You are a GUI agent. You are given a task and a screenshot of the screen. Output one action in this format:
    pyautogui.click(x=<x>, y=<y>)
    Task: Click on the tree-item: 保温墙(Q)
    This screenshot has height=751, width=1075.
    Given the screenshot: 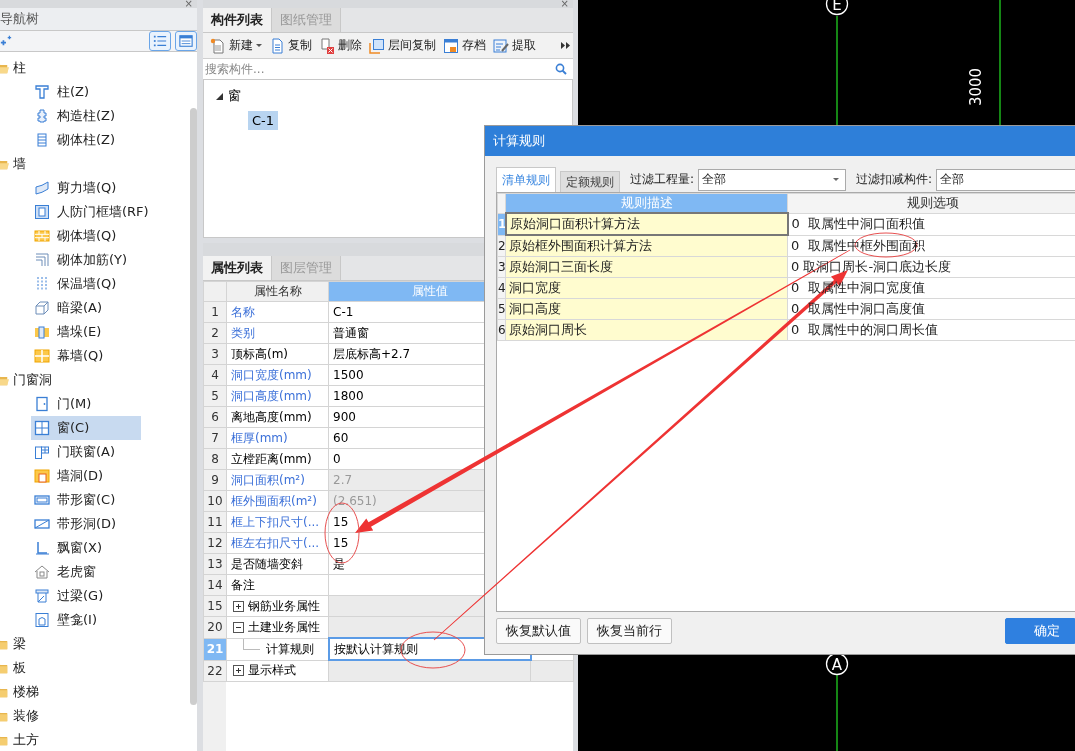 What is the action you would take?
    pyautogui.click(x=87, y=284)
    